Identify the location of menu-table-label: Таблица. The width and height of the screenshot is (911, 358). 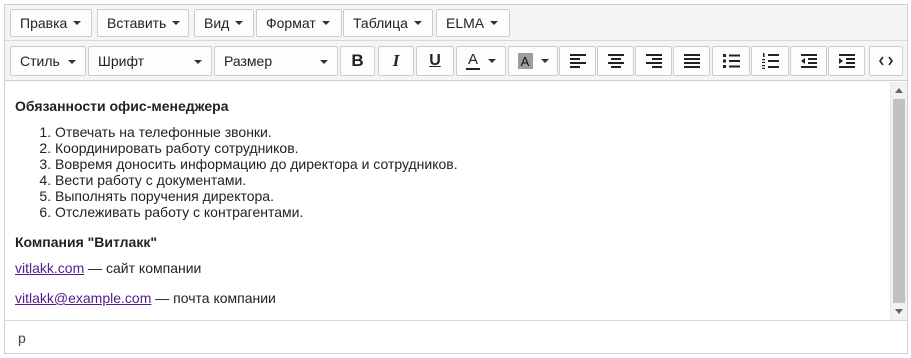
(380, 23).